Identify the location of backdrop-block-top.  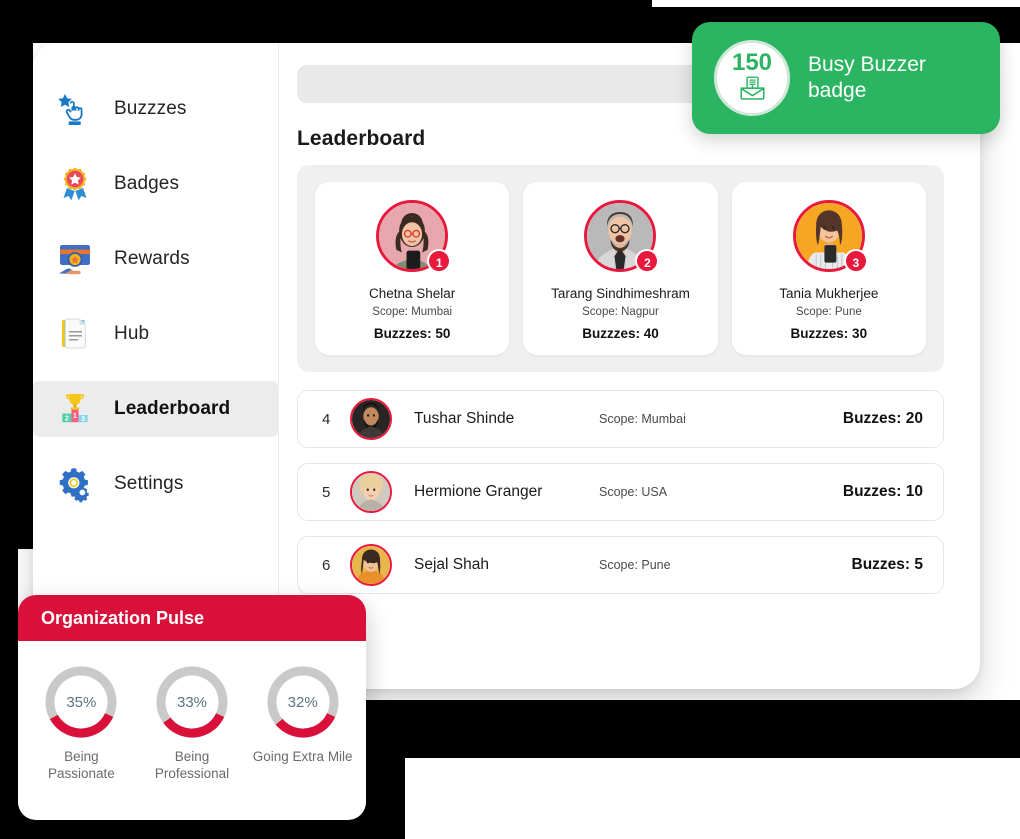
(326, 3).